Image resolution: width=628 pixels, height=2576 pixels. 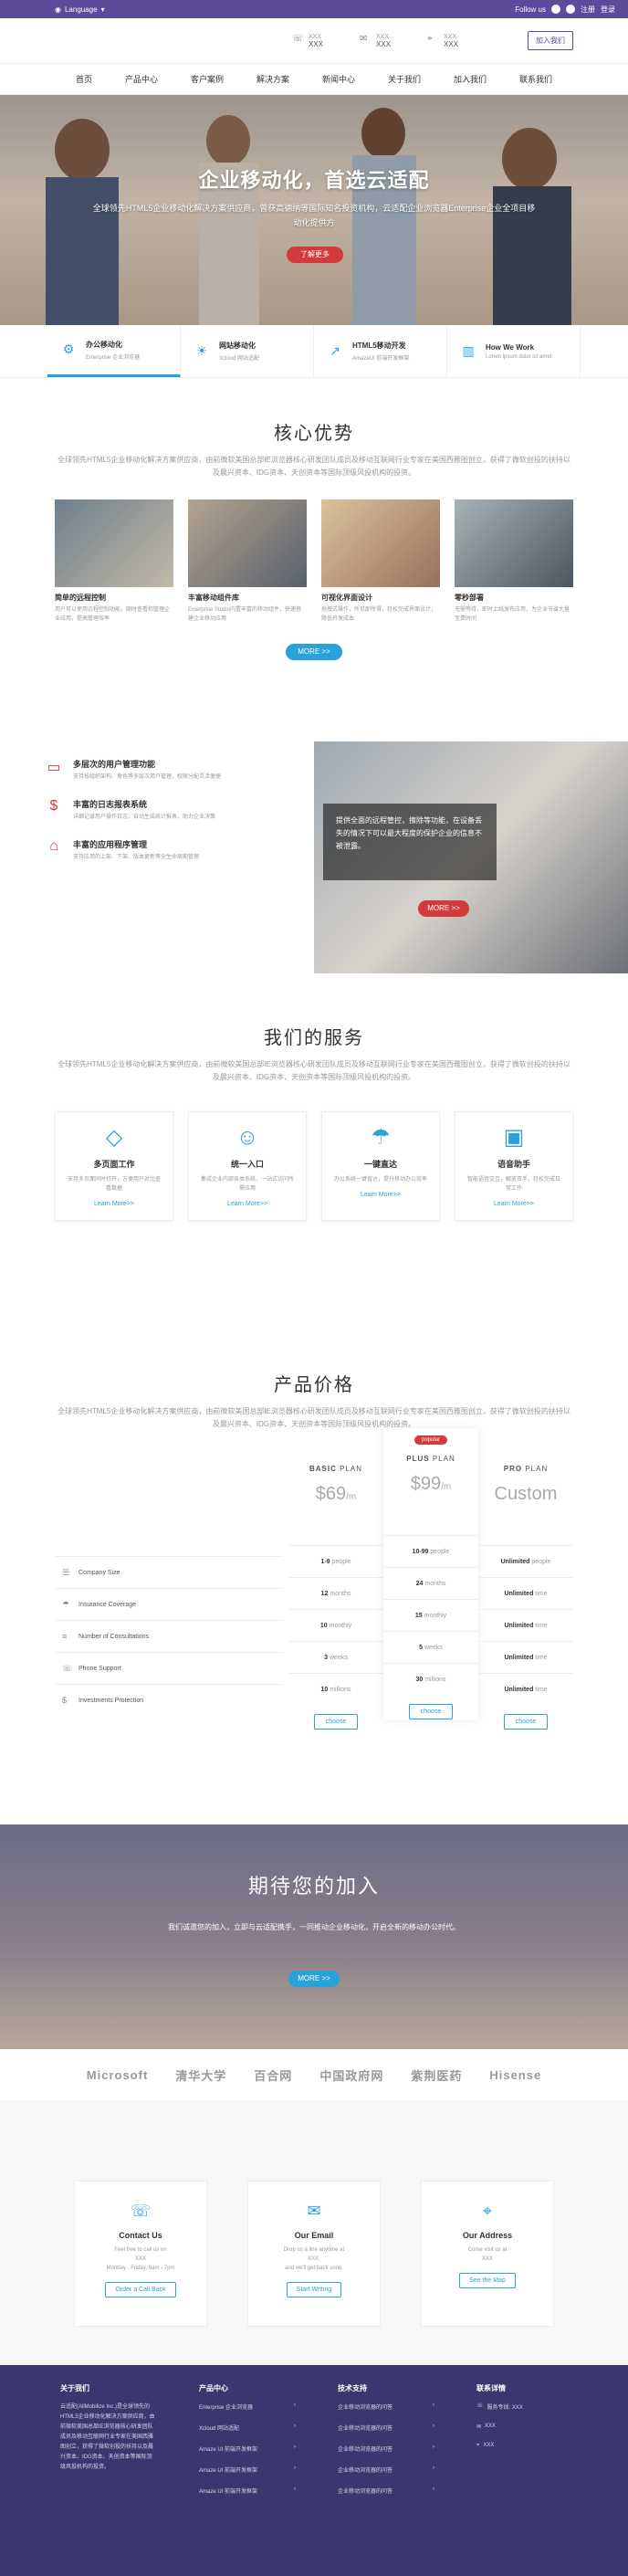 I want to click on footer-link: Enterprise 企业浏览器 ›, so click(x=247, y=2407).